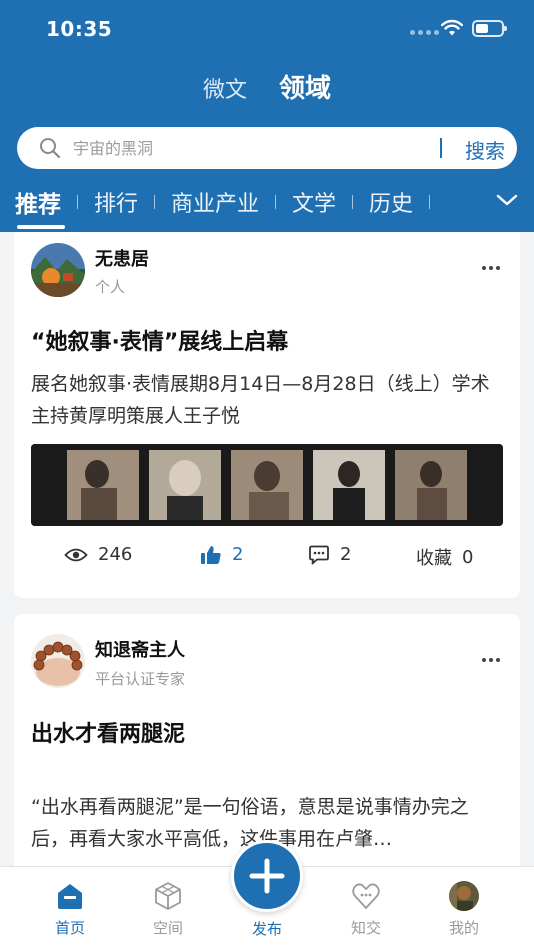 This screenshot has height=950, width=534. What do you see at coordinates (464, 896) in the screenshot?
I see `avatar-icon` at bounding box center [464, 896].